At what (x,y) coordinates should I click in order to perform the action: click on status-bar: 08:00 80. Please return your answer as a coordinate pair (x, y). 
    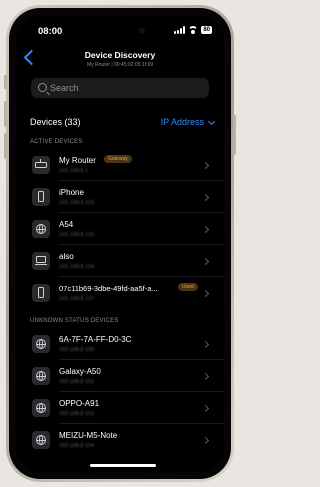
    Looking at the image, I should click on (120, 29).